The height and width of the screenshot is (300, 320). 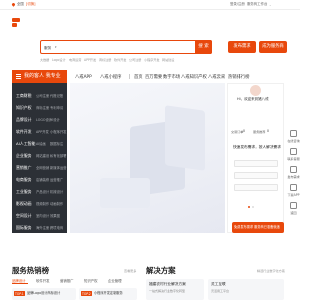 I want to click on hot-word-link: 软件开发, so click(x=120, y=59).